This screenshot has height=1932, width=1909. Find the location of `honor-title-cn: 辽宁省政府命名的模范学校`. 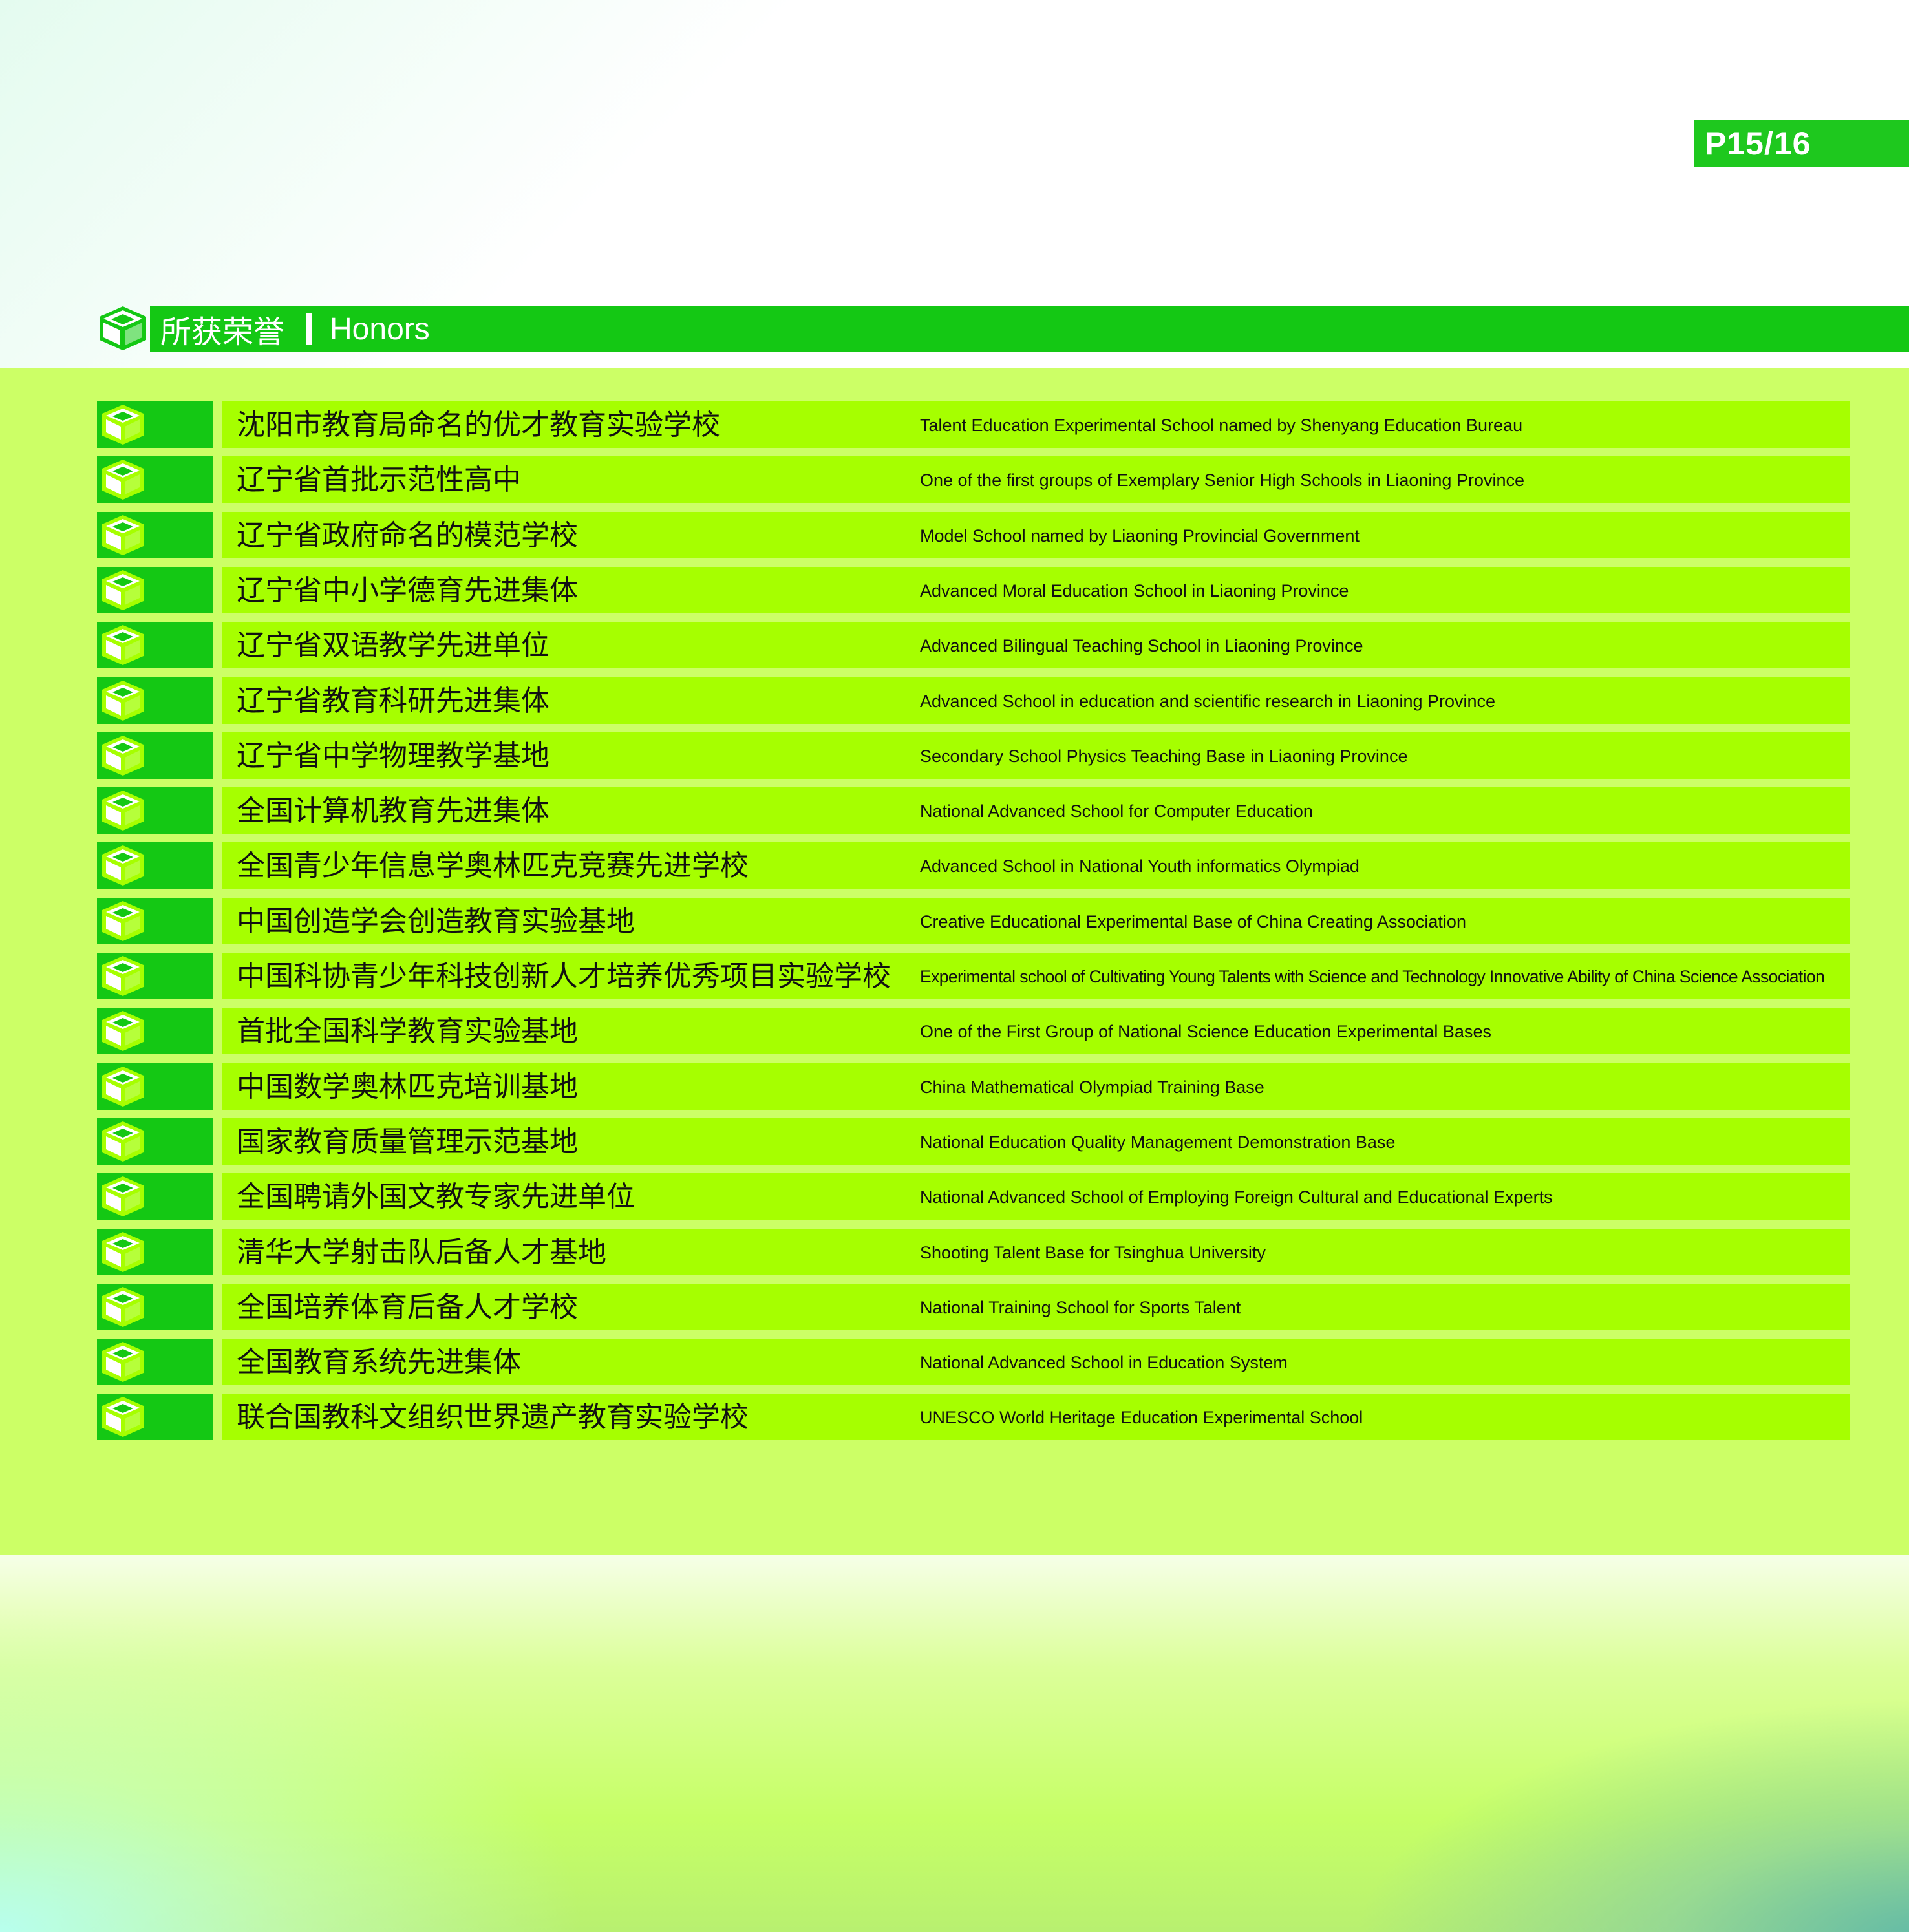

honor-title-cn: 辽宁省政府命名的模范学校 is located at coordinates (407, 535).